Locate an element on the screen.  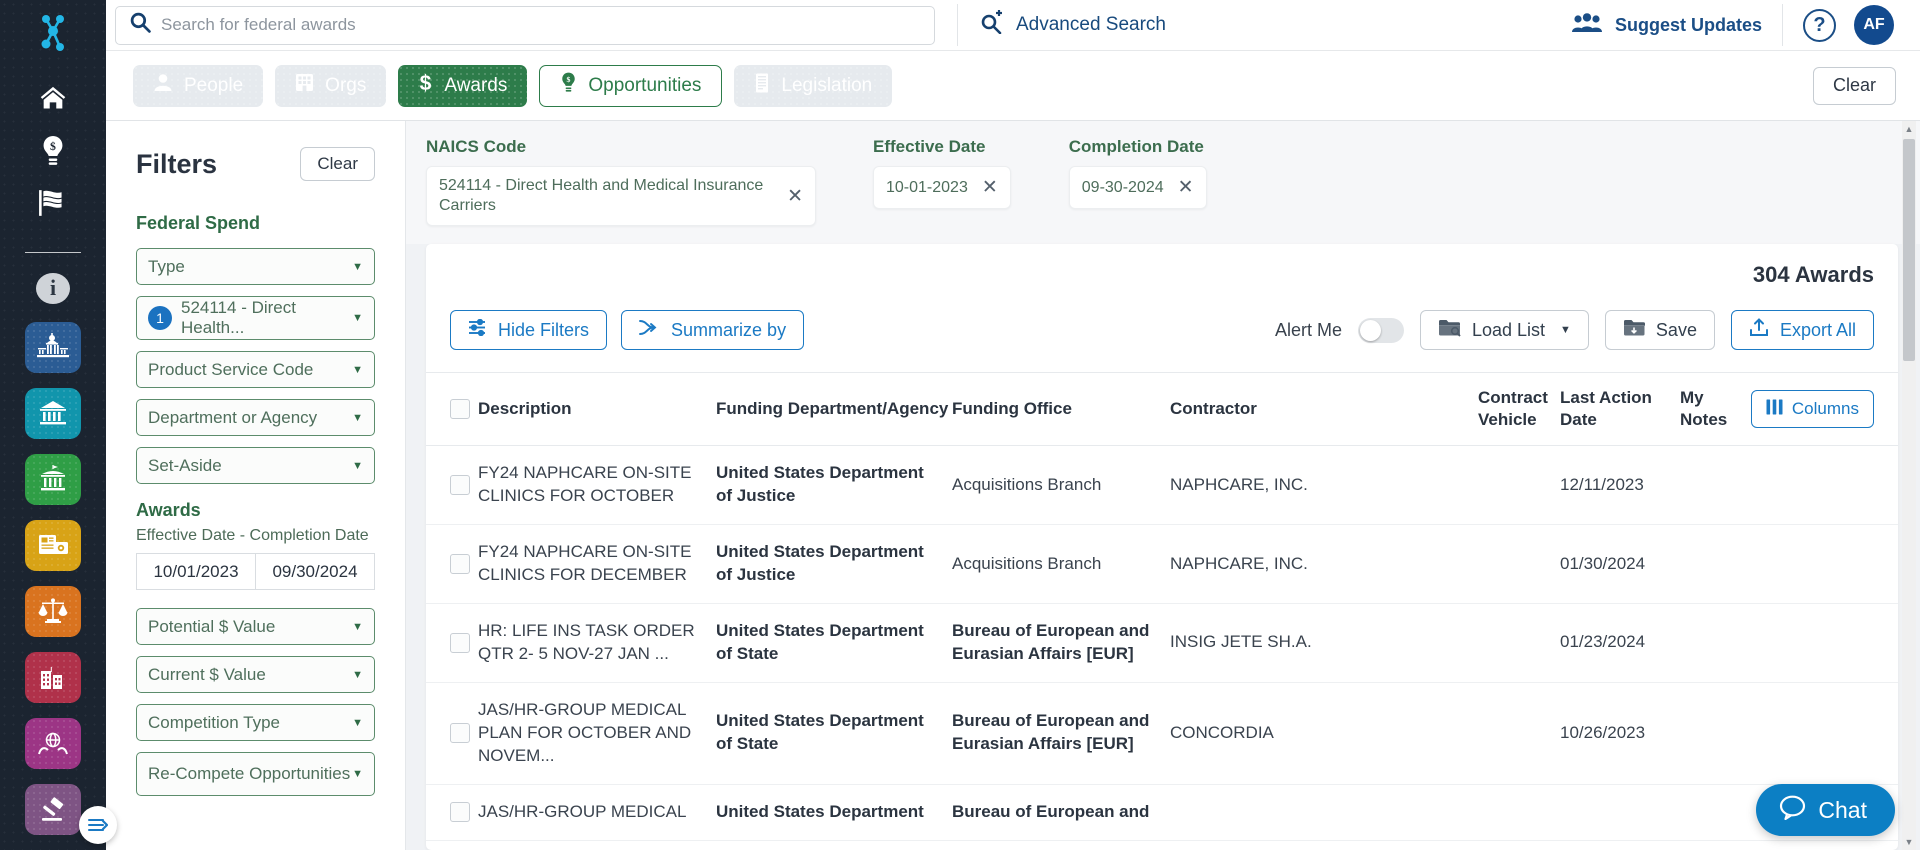
tab-opportunities-label: Opportunities is located at coordinates (645, 85).